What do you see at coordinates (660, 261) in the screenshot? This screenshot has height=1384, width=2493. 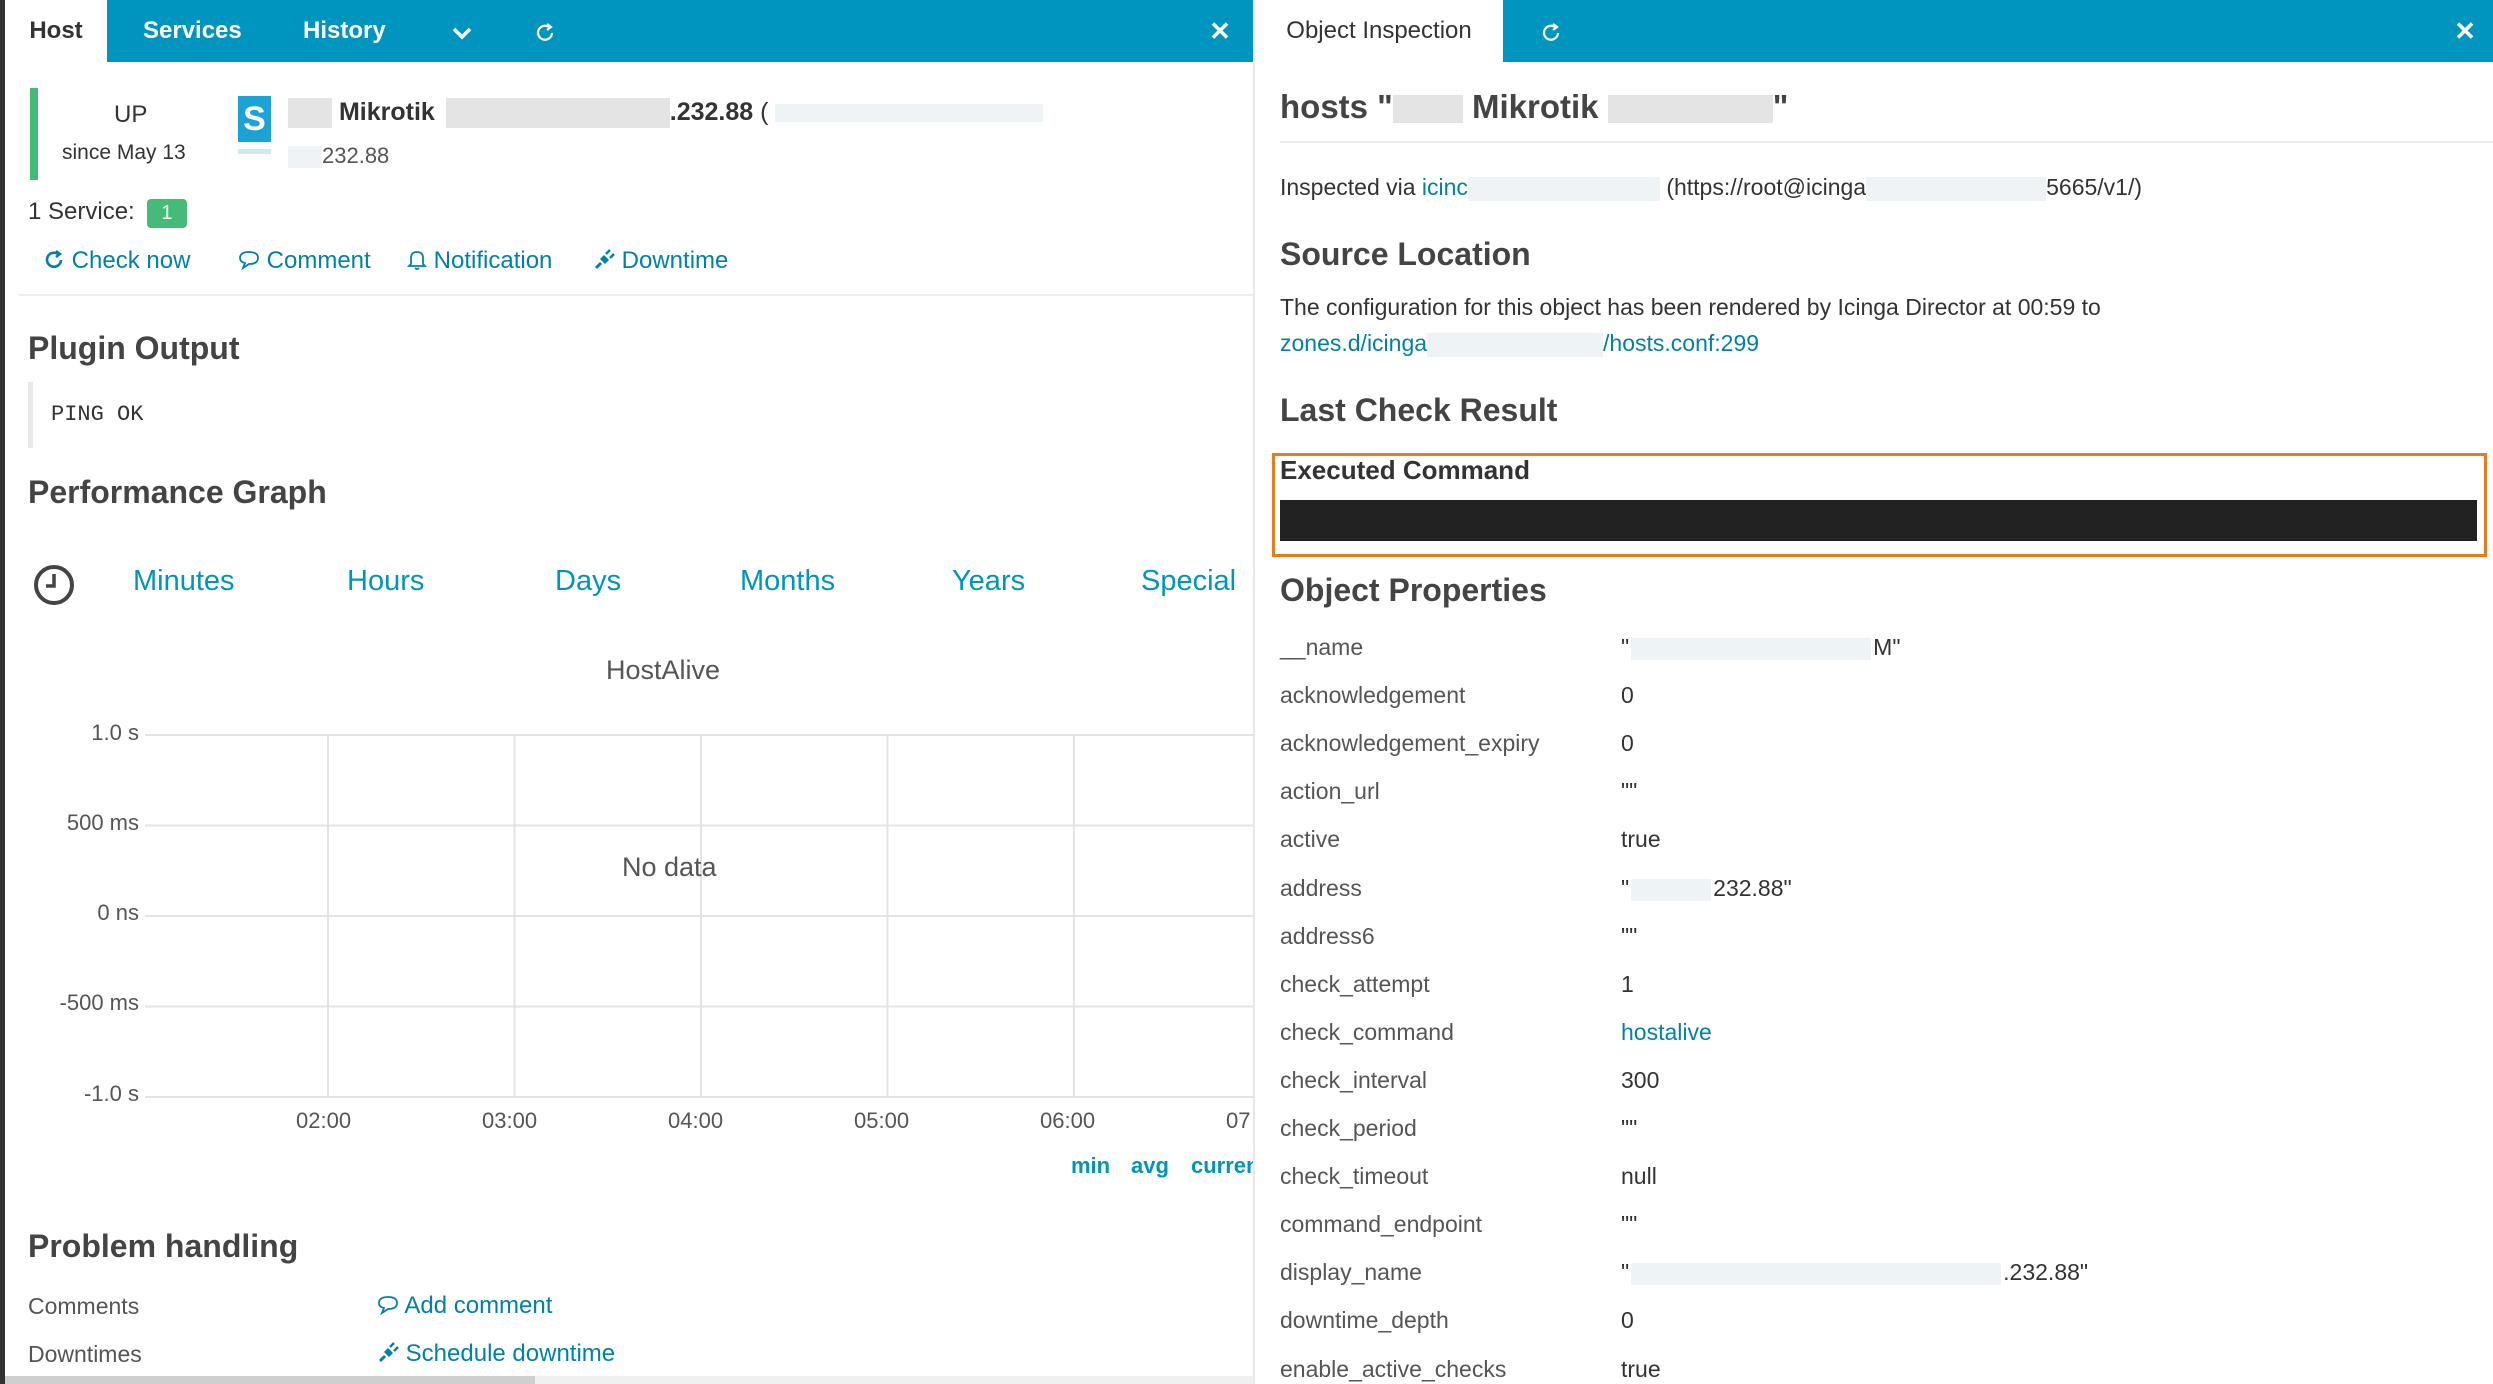 I see `downtime-link: Downtime` at bounding box center [660, 261].